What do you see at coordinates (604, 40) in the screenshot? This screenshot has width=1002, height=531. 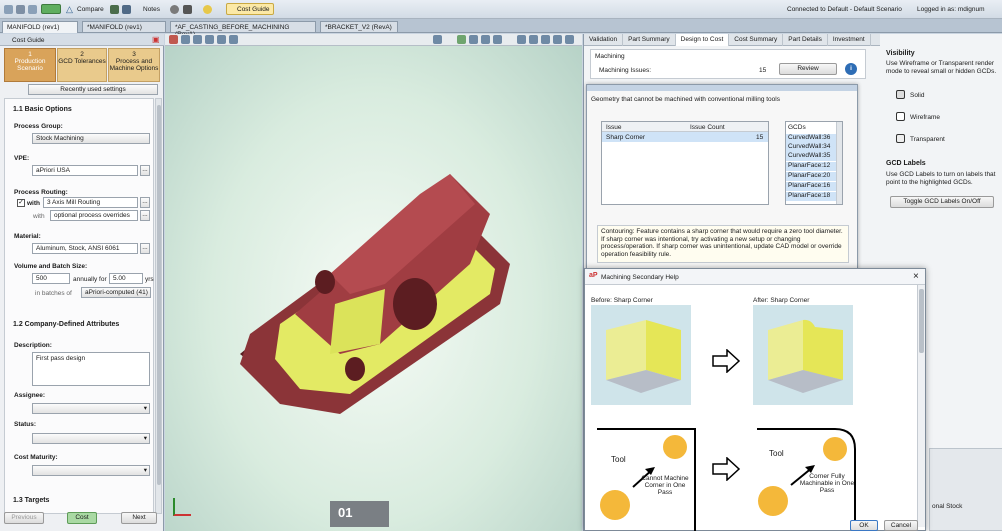 I see `tab-validation: Validation` at bounding box center [604, 40].